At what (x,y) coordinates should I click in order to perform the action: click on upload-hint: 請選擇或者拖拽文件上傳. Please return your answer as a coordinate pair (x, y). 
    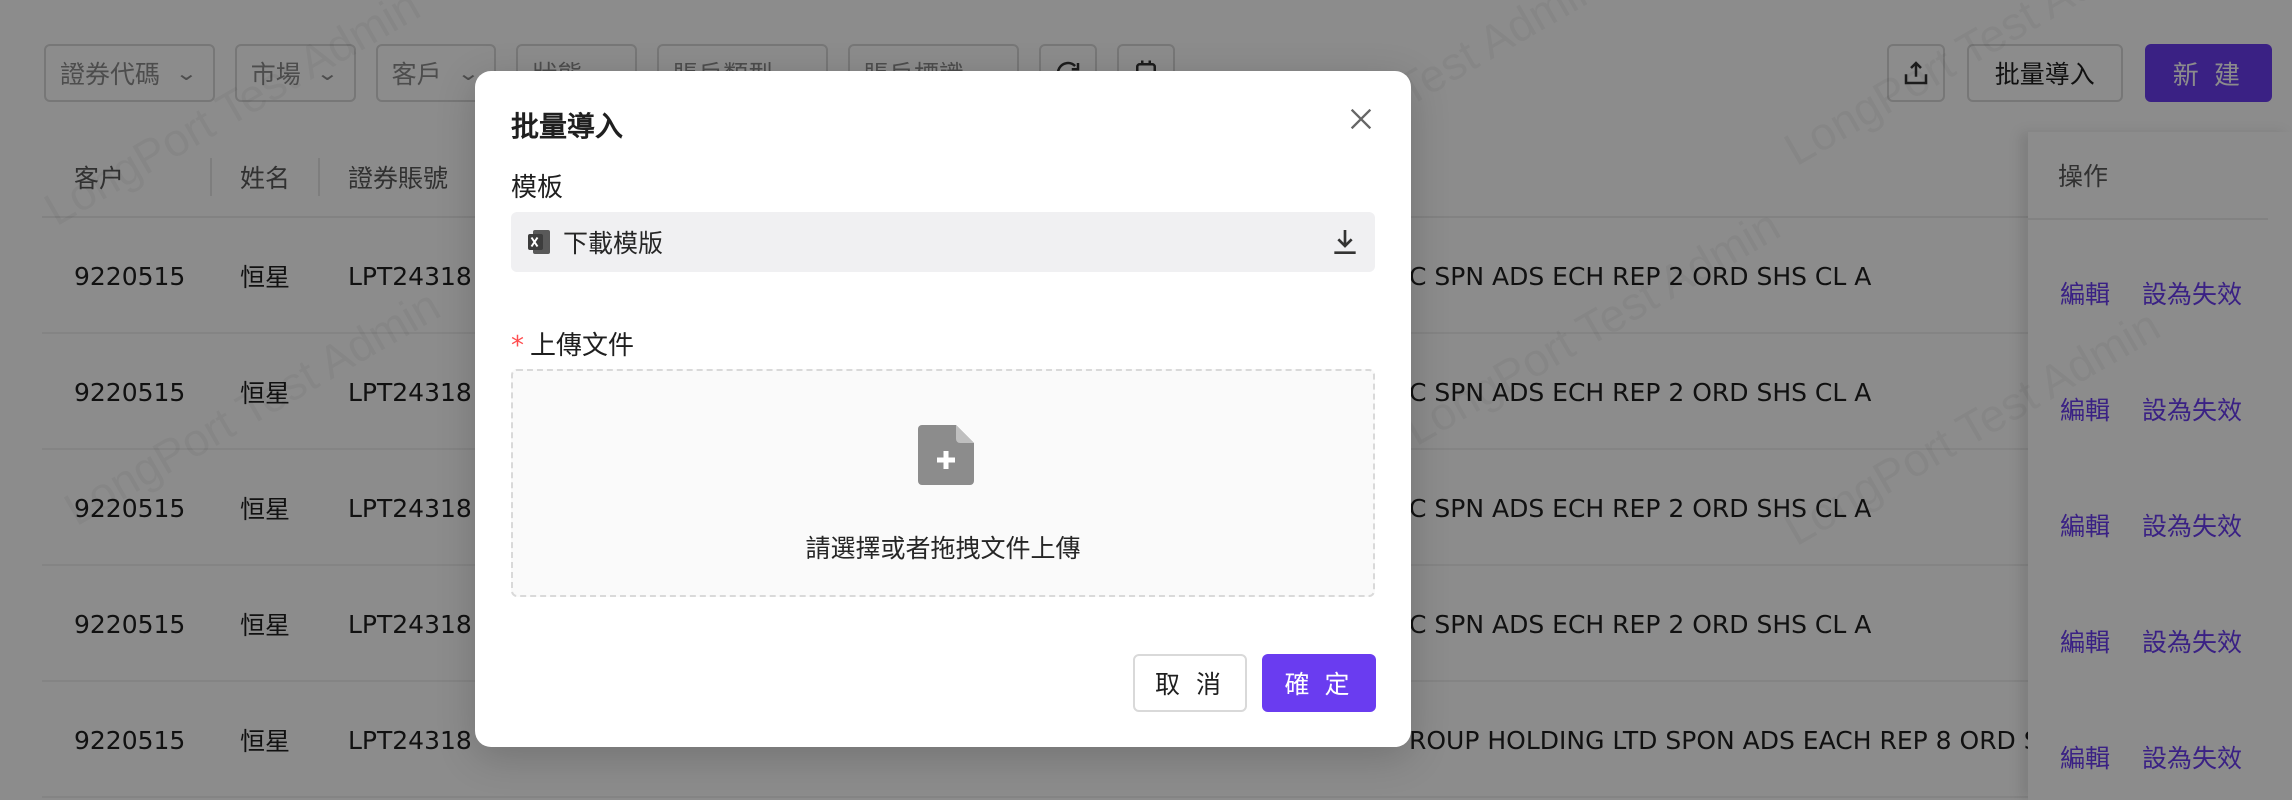
    Looking at the image, I should click on (943, 548).